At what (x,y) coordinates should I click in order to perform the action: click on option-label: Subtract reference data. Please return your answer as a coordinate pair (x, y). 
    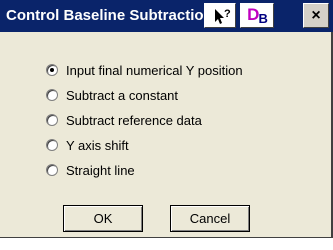
    Looking at the image, I should click on (134, 120).